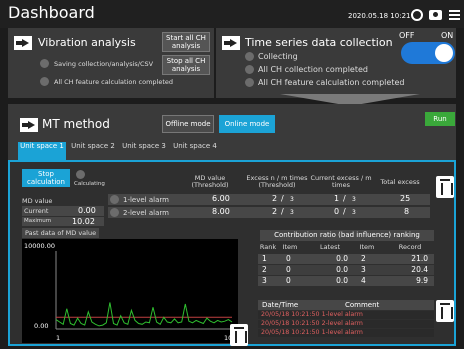 The width and height of the screenshot is (464, 349). I want to click on rank-h-rank: Rank, so click(268, 247).